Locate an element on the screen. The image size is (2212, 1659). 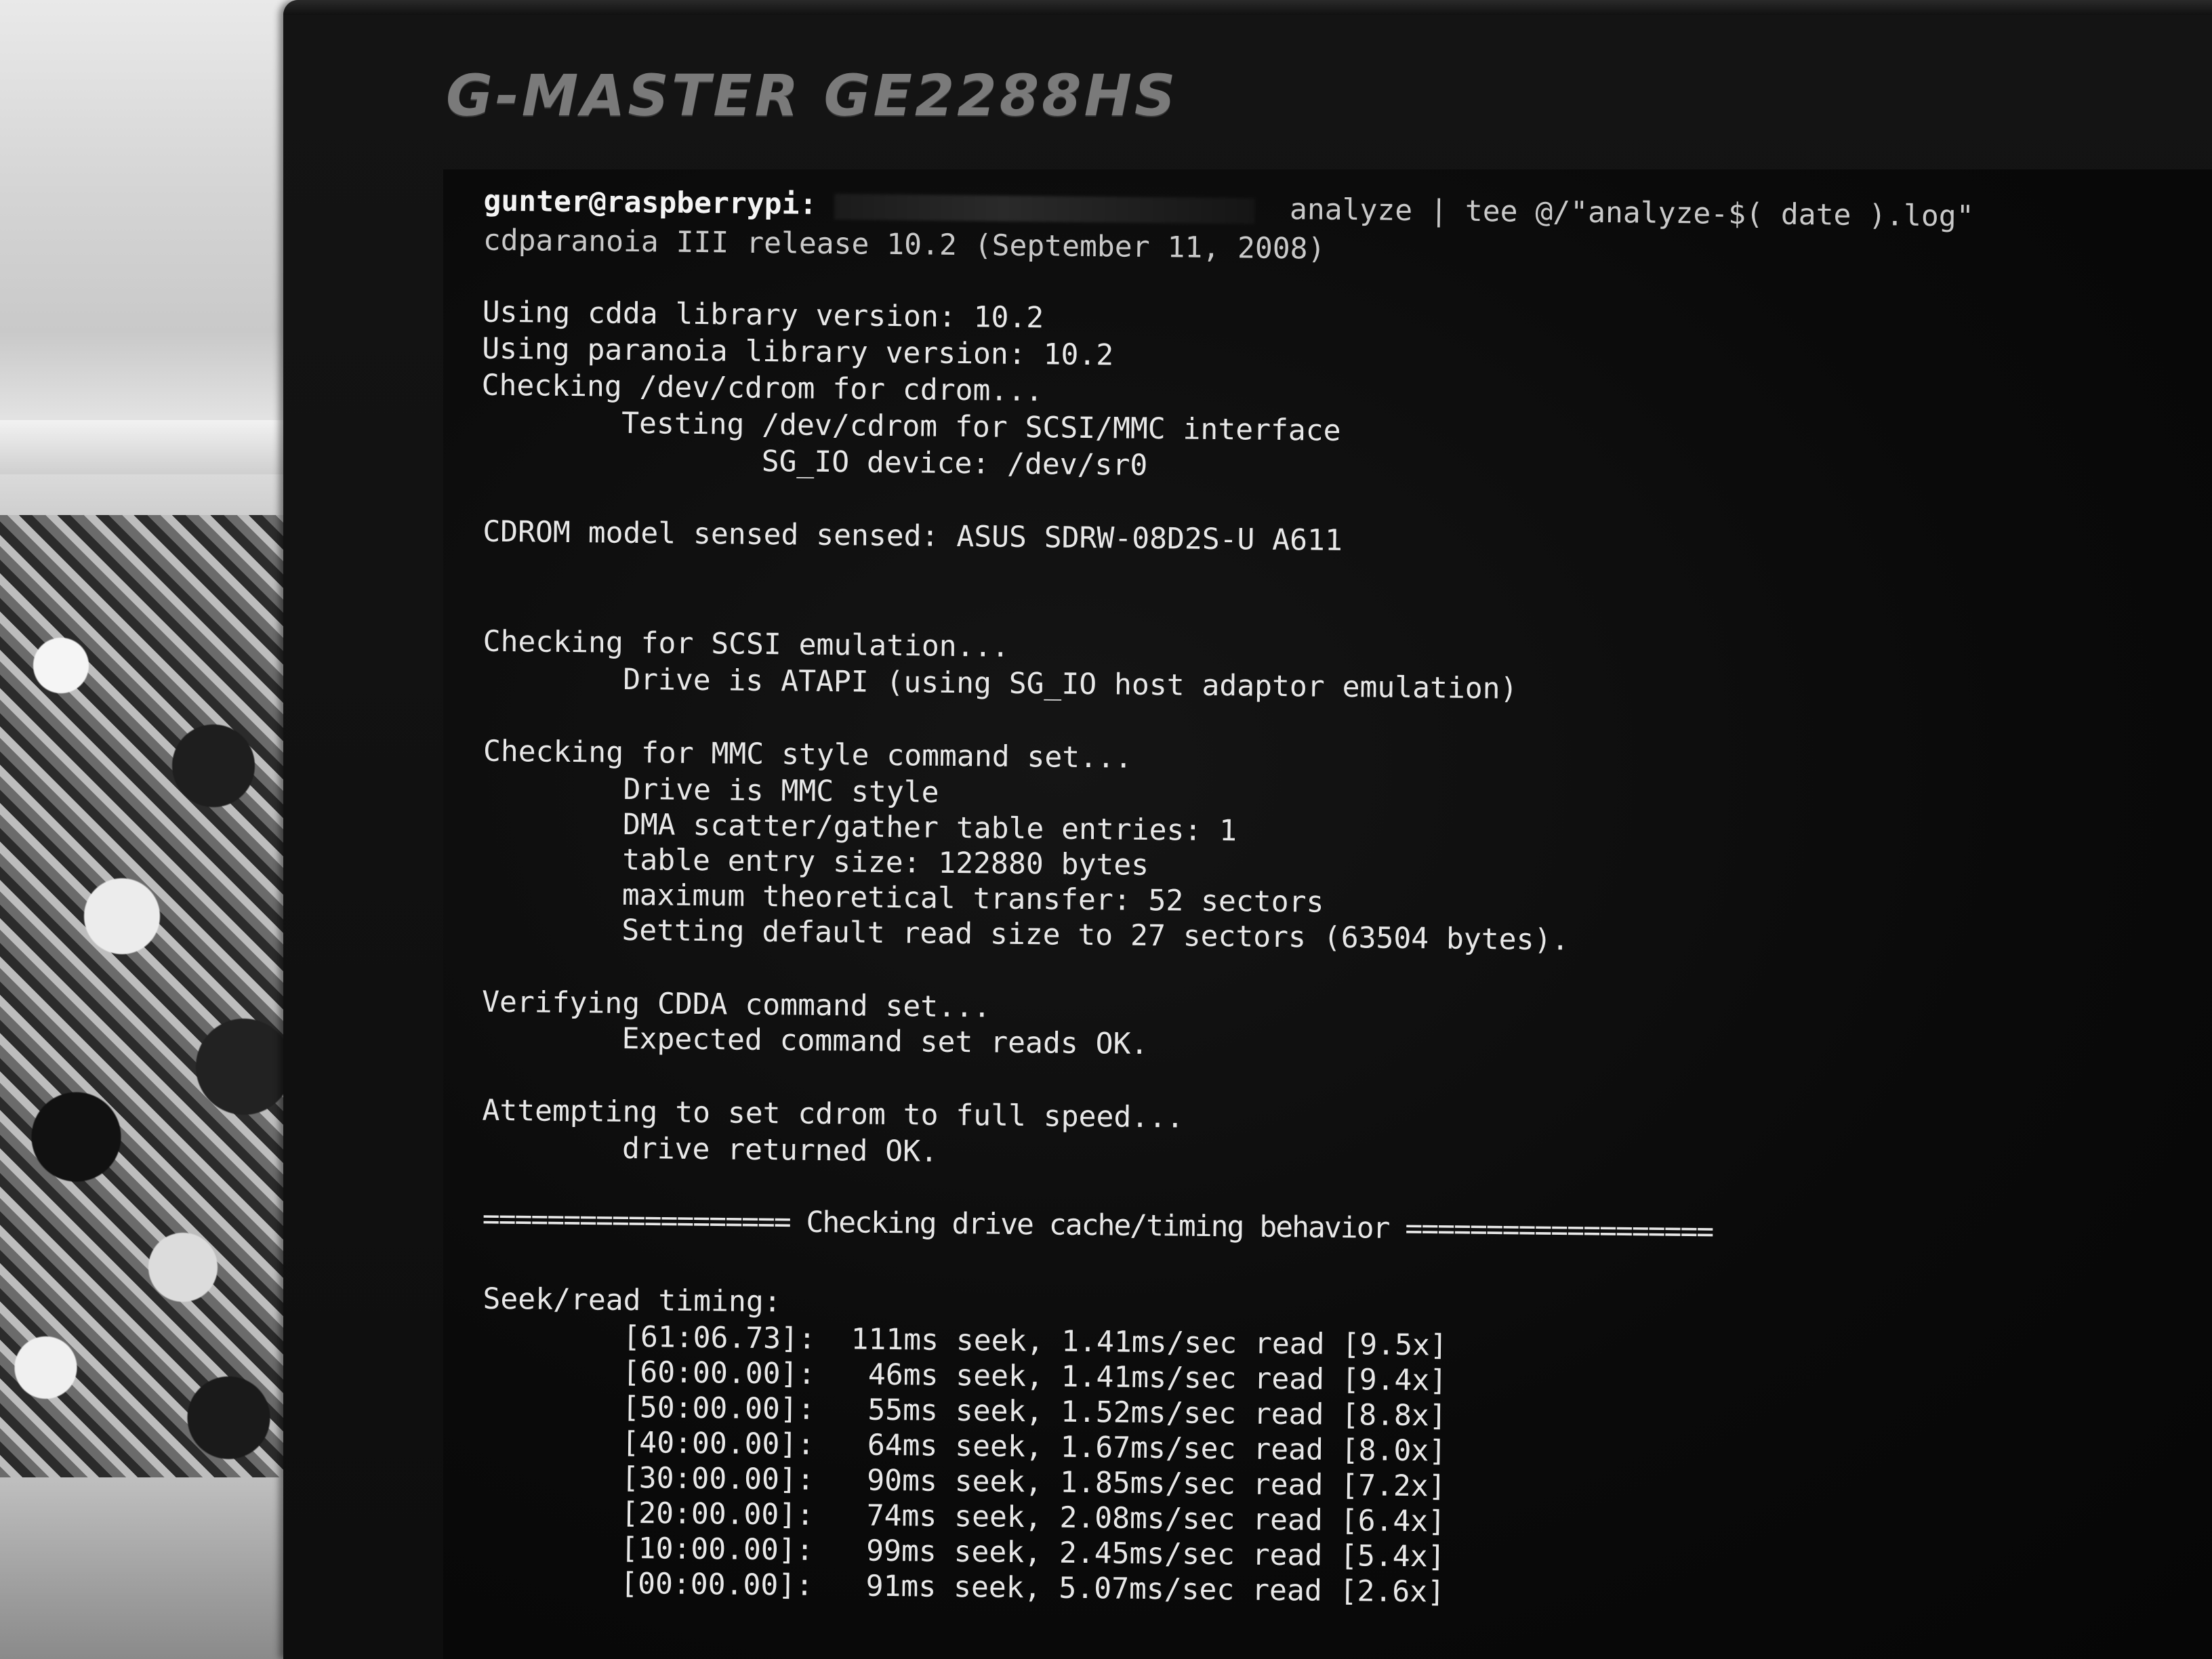
prompt-user: gunter@raspberrypi: is located at coordinates (650, 203).